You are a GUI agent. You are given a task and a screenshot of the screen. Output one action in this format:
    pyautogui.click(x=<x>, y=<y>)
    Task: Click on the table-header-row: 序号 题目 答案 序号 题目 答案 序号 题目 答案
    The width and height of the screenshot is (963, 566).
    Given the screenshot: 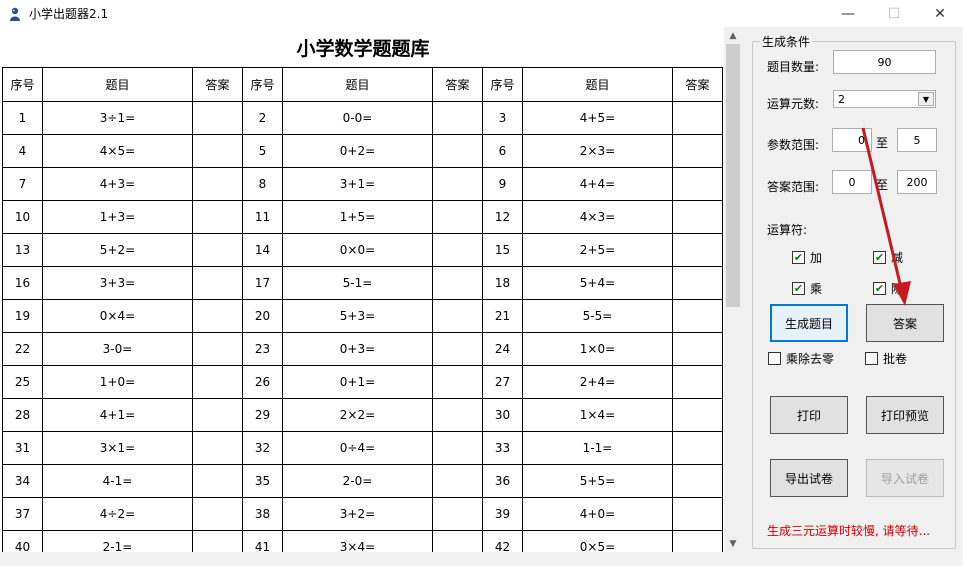 What is the action you would take?
    pyautogui.click(x=362, y=84)
    